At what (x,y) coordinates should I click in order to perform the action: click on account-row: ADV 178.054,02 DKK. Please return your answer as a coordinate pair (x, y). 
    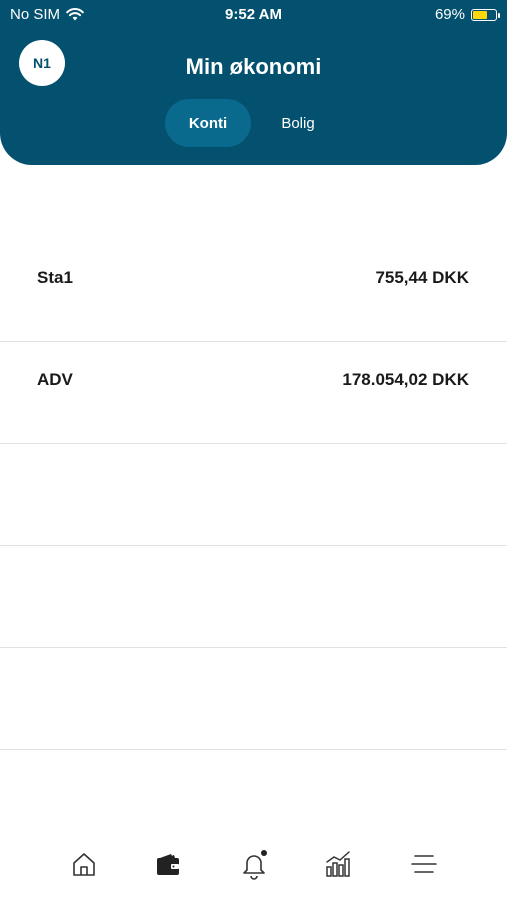
    Looking at the image, I should click on (253, 393).